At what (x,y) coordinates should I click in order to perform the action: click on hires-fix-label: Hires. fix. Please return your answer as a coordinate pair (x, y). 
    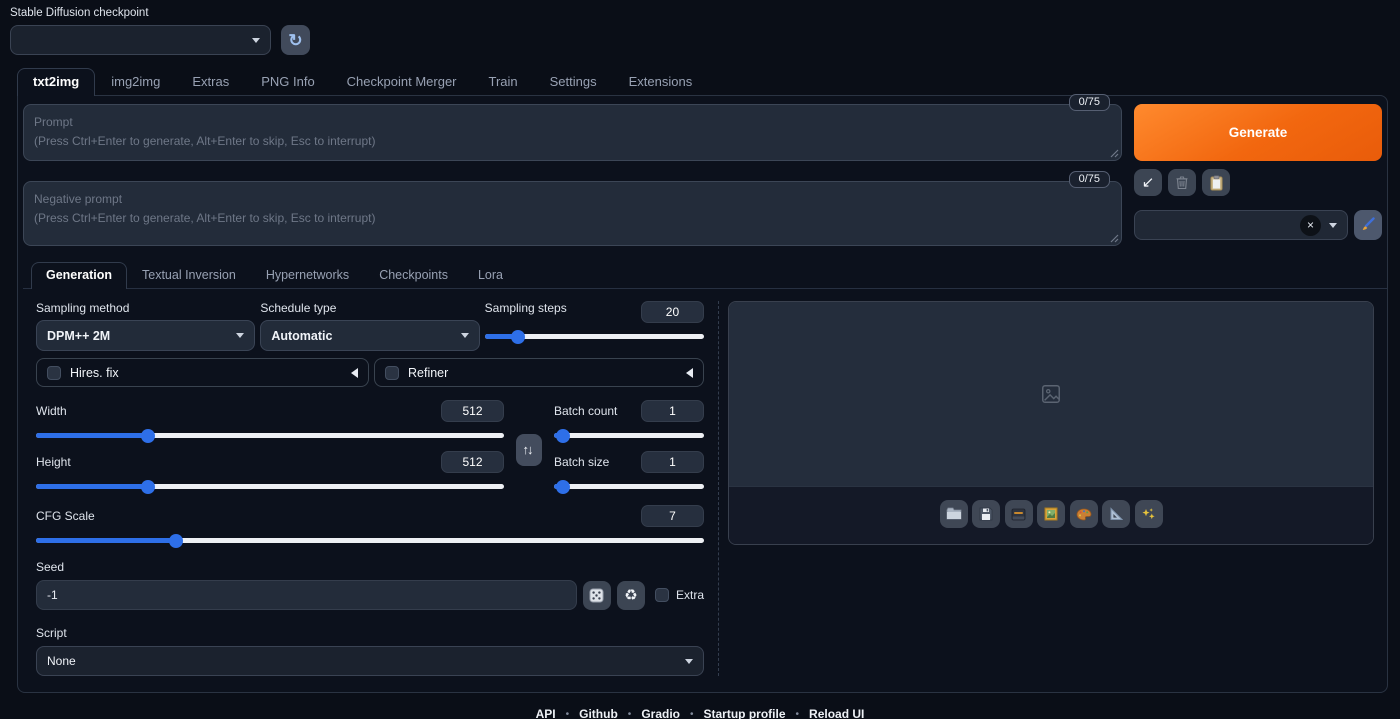
    Looking at the image, I should click on (94, 372).